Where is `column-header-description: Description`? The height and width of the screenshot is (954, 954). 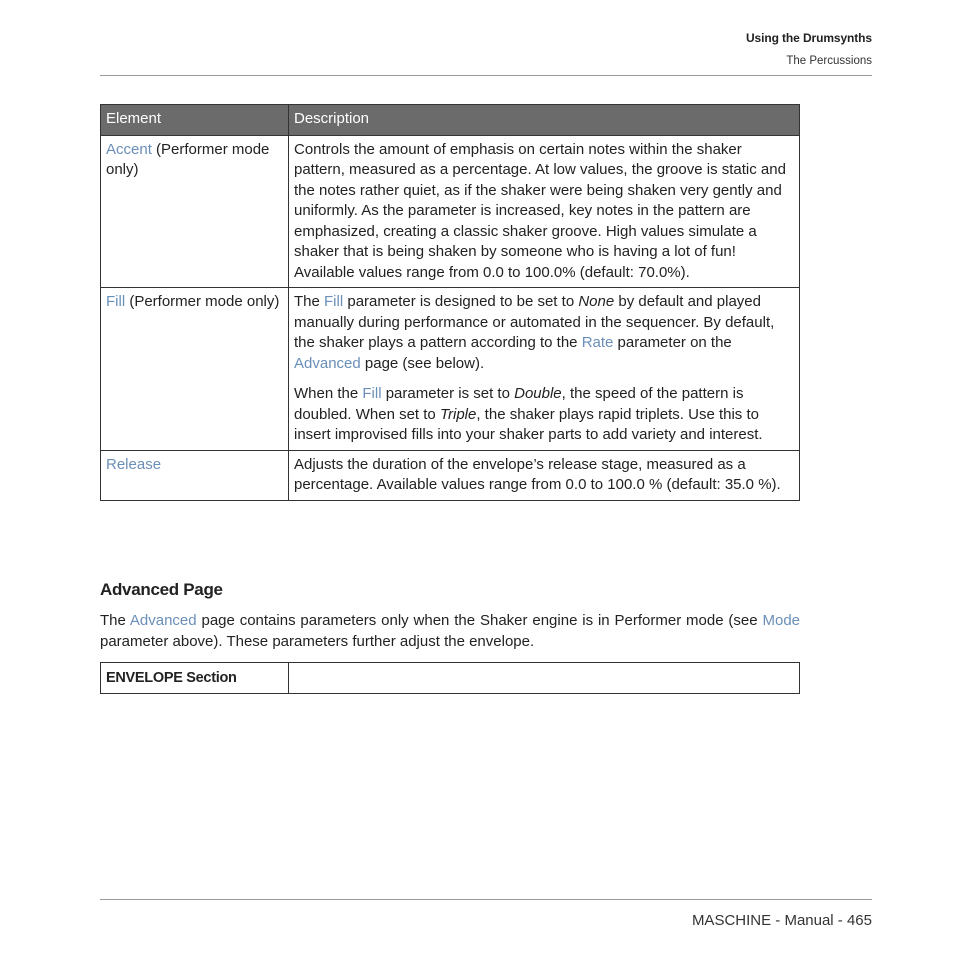 column-header-description: Description is located at coordinates (544, 120).